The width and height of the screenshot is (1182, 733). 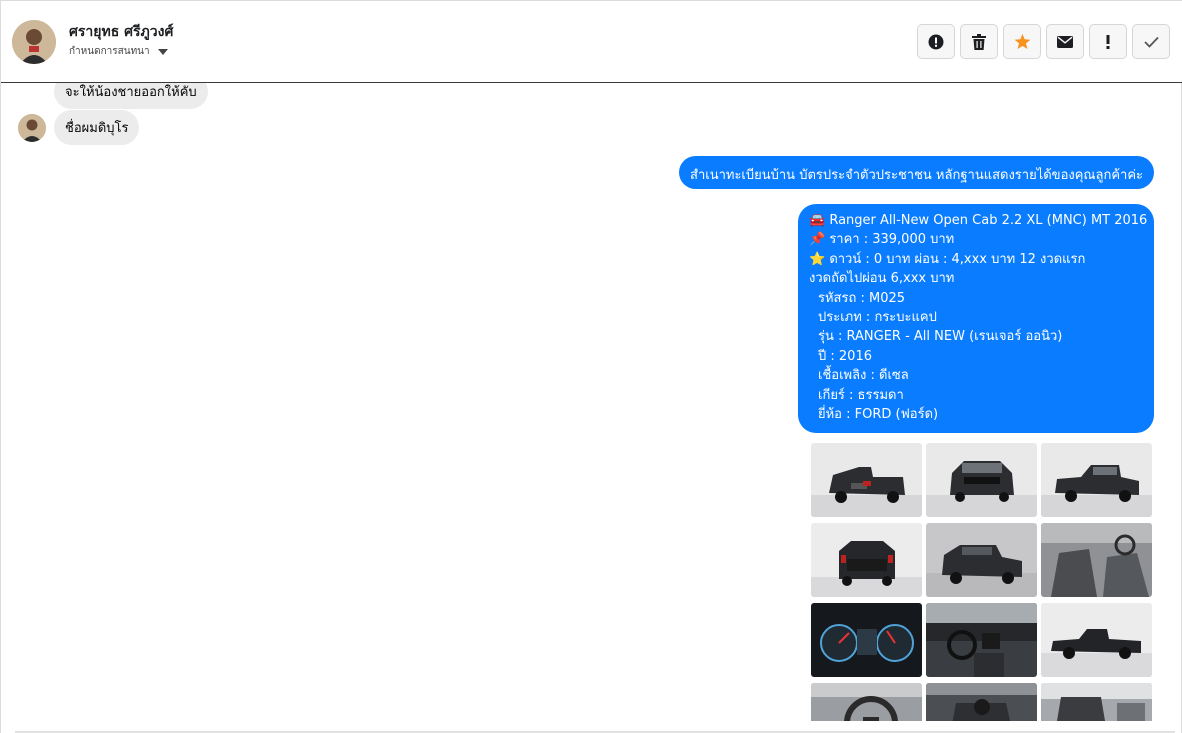 I want to click on done-button, so click(x=1151, y=41).